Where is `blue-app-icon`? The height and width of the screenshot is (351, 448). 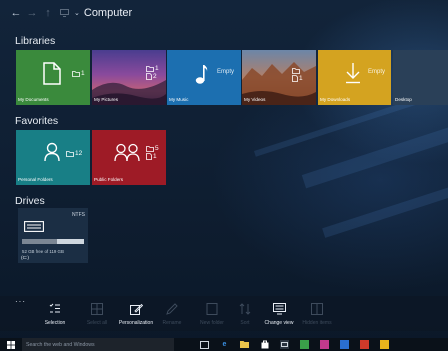 blue-app-icon is located at coordinates (344, 344).